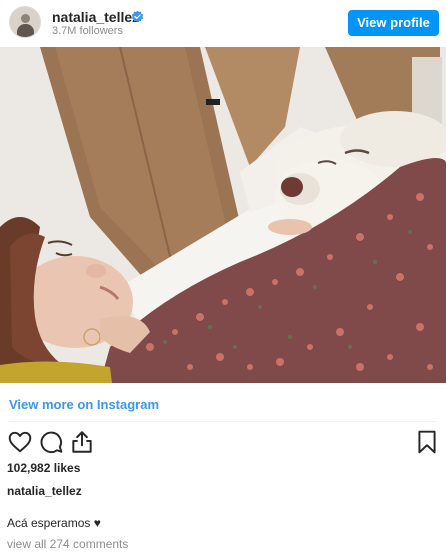 This screenshot has height=555, width=446. I want to click on view-comments-link: view all 274 comments, so click(67, 544).